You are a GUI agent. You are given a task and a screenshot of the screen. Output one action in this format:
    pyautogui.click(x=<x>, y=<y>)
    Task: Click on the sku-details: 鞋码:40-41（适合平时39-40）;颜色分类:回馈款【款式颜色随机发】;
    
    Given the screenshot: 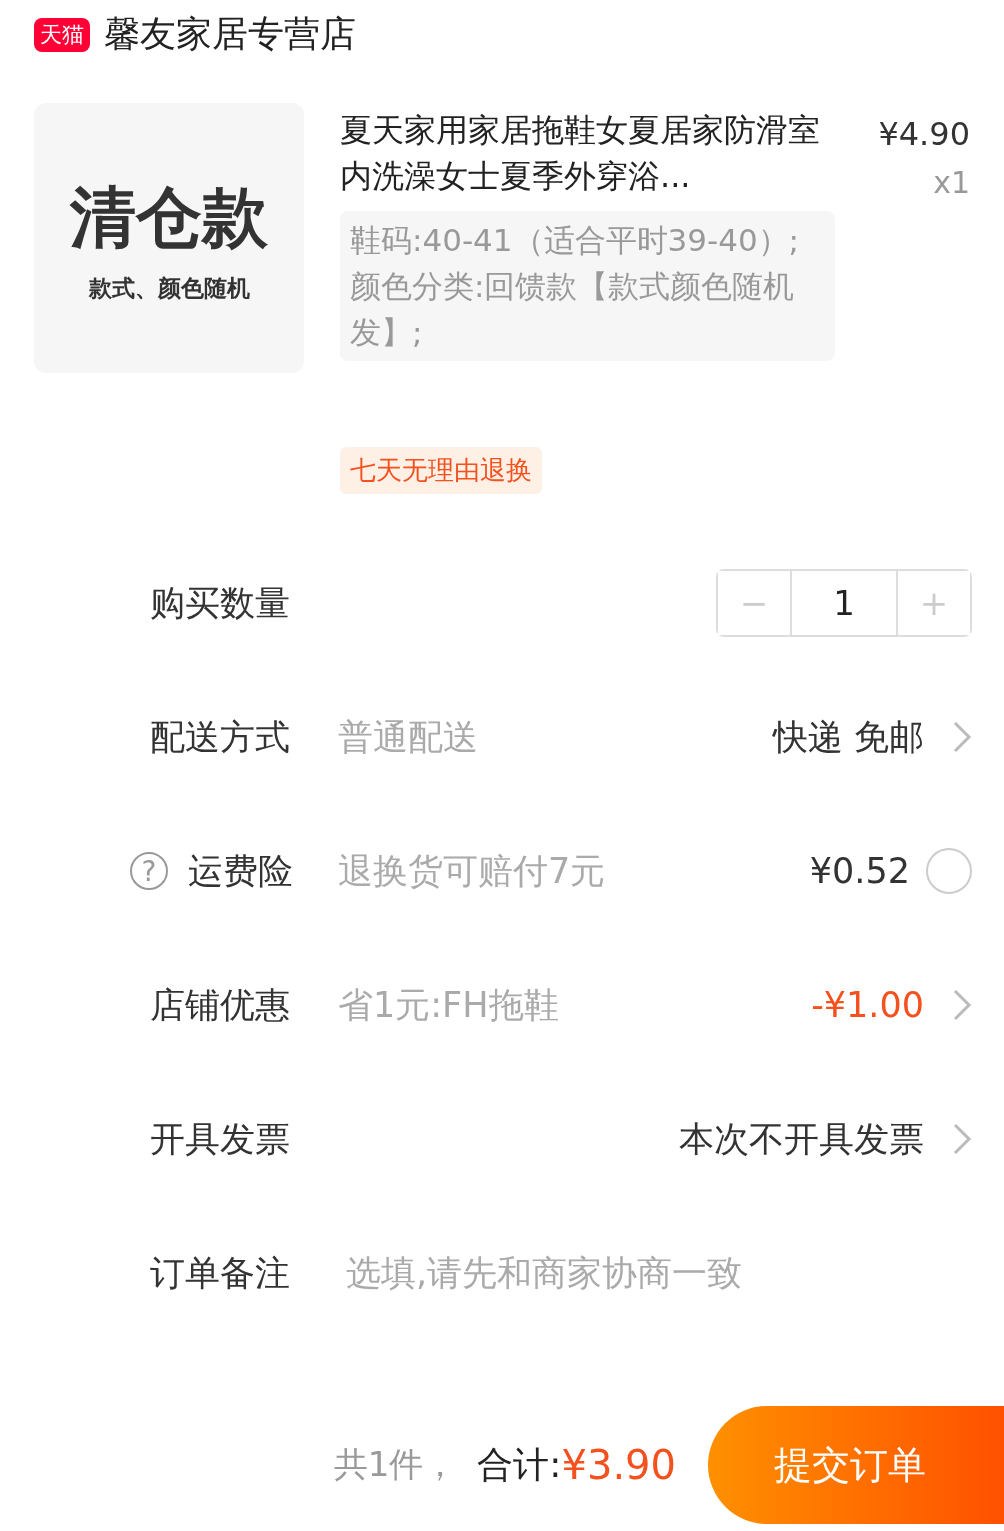 What is the action you would take?
    pyautogui.click(x=587, y=286)
    